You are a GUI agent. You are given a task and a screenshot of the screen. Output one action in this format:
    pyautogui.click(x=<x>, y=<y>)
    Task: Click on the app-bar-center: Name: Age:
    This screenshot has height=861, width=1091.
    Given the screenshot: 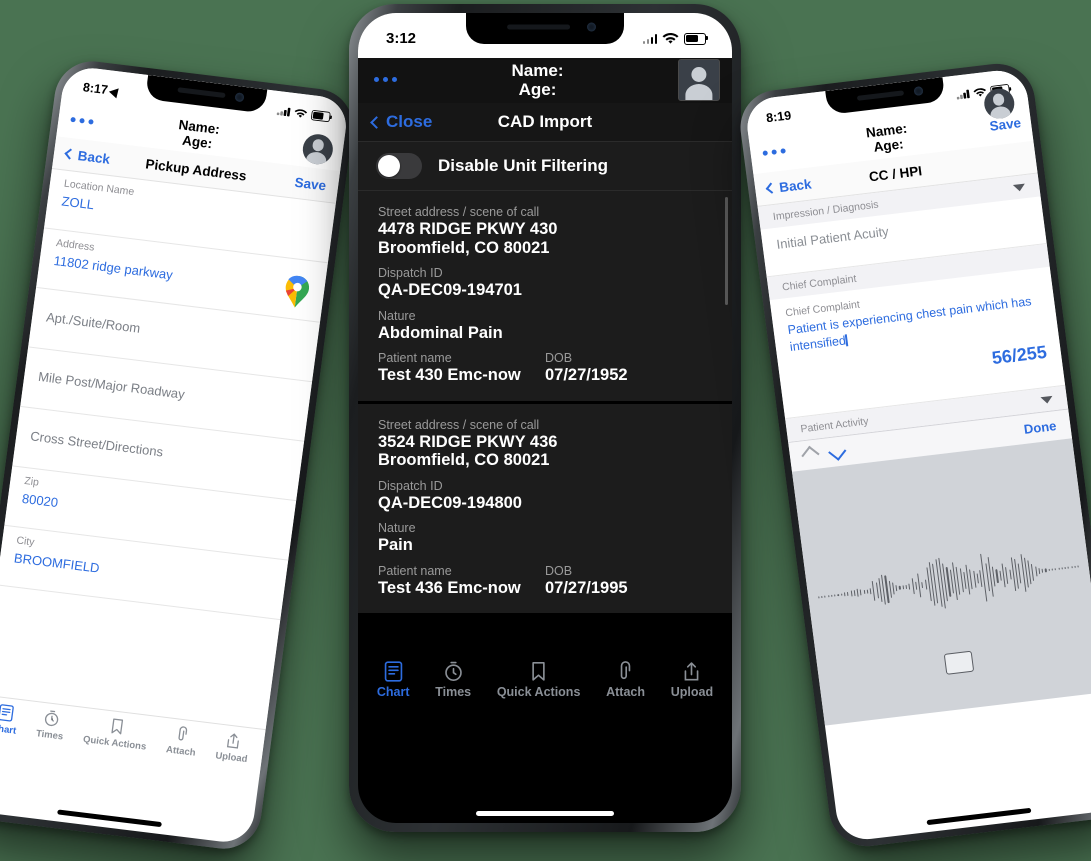 What is the action you would take?
    pyautogui.click(x=545, y=80)
    